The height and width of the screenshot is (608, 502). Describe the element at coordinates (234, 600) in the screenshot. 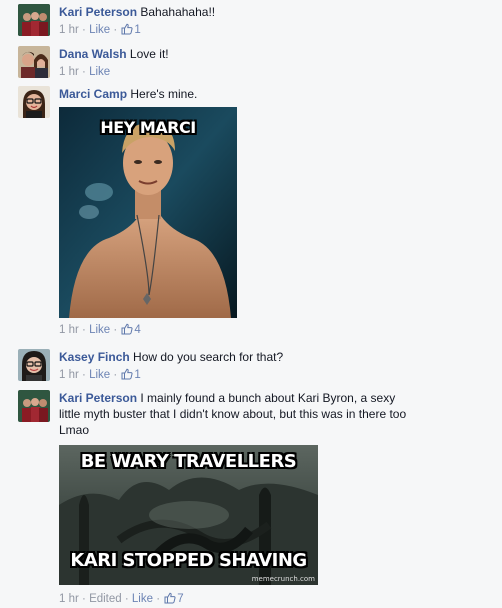

I see `comment-meta: 1 hr · Edited · Like · 7` at that location.